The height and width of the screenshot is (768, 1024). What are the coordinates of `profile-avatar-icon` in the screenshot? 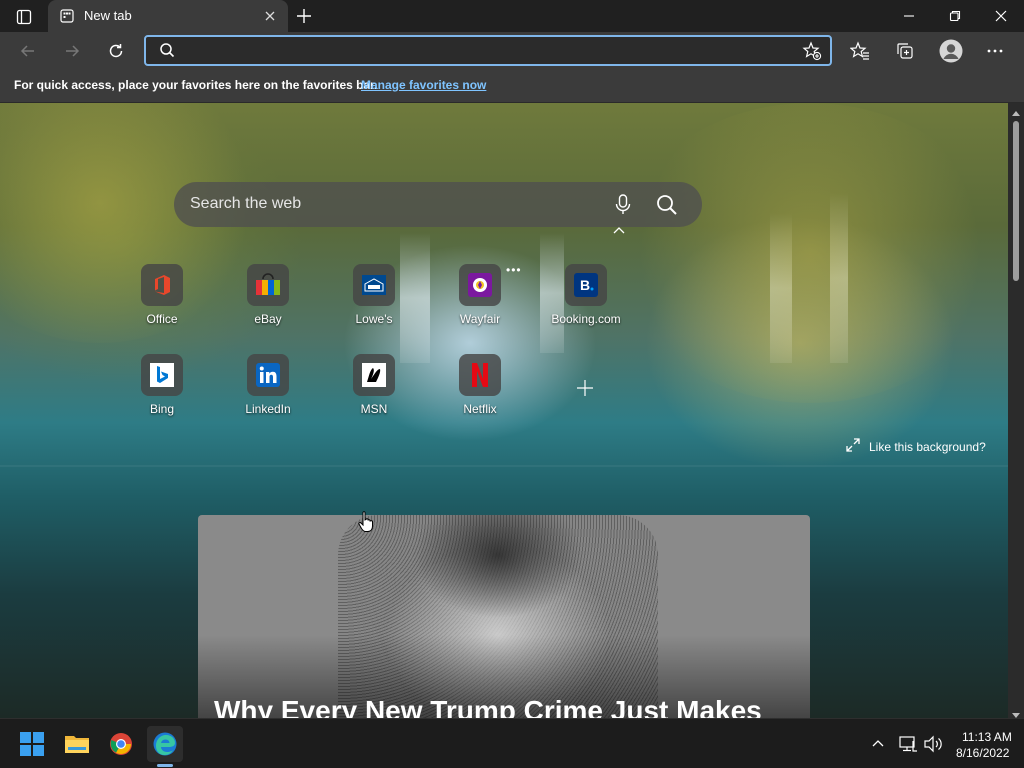 It's located at (951, 51).